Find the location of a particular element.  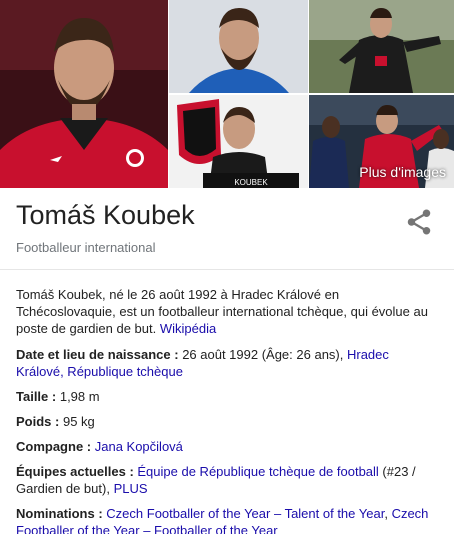

share-button is located at coordinates (419, 222).